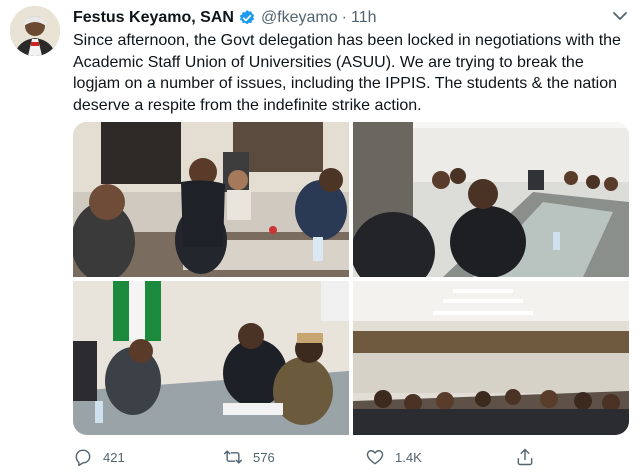  Describe the element at coordinates (393, 457) in the screenshot. I see `like-button: 1.4K` at that location.